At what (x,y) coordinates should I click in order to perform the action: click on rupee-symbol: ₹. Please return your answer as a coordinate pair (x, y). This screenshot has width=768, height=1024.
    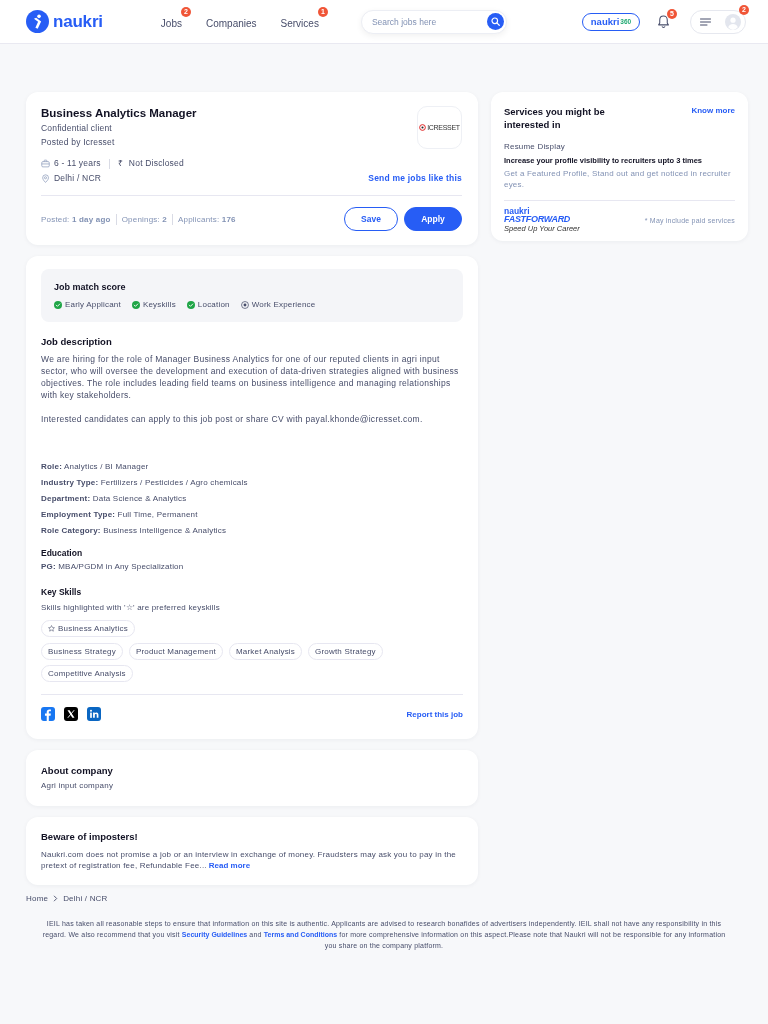
    Looking at the image, I should click on (120, 163).